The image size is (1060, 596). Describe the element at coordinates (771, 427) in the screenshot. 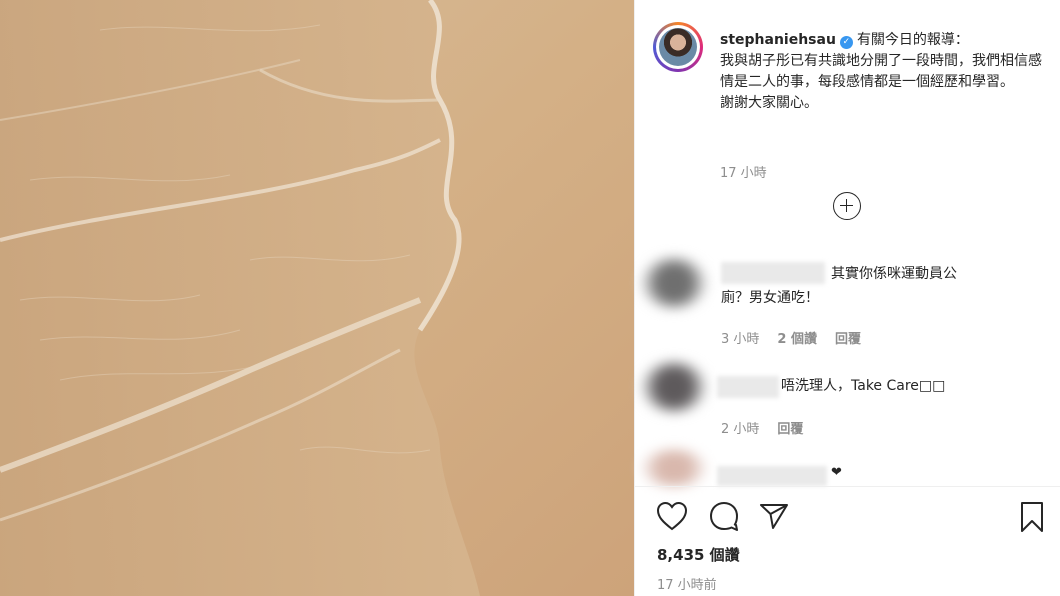

I see `comment-meta: 2 小時 回覆` at that location.